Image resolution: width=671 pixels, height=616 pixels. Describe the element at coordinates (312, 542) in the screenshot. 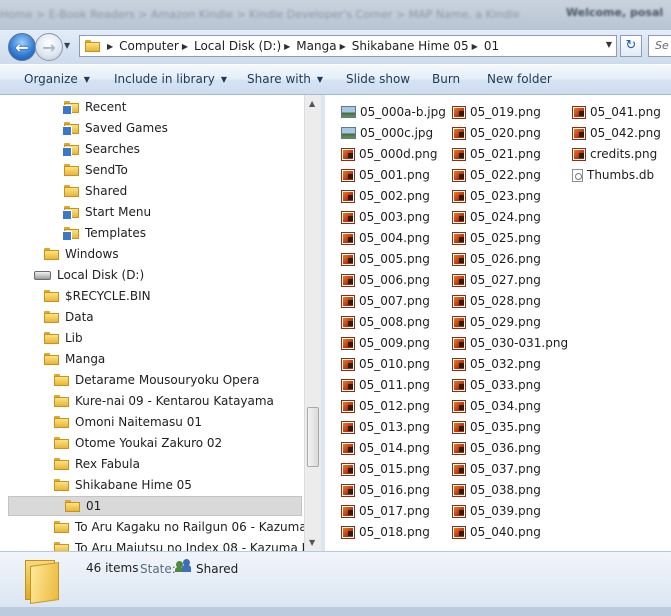

I see `scroll-down-icon: ▼` at that location.